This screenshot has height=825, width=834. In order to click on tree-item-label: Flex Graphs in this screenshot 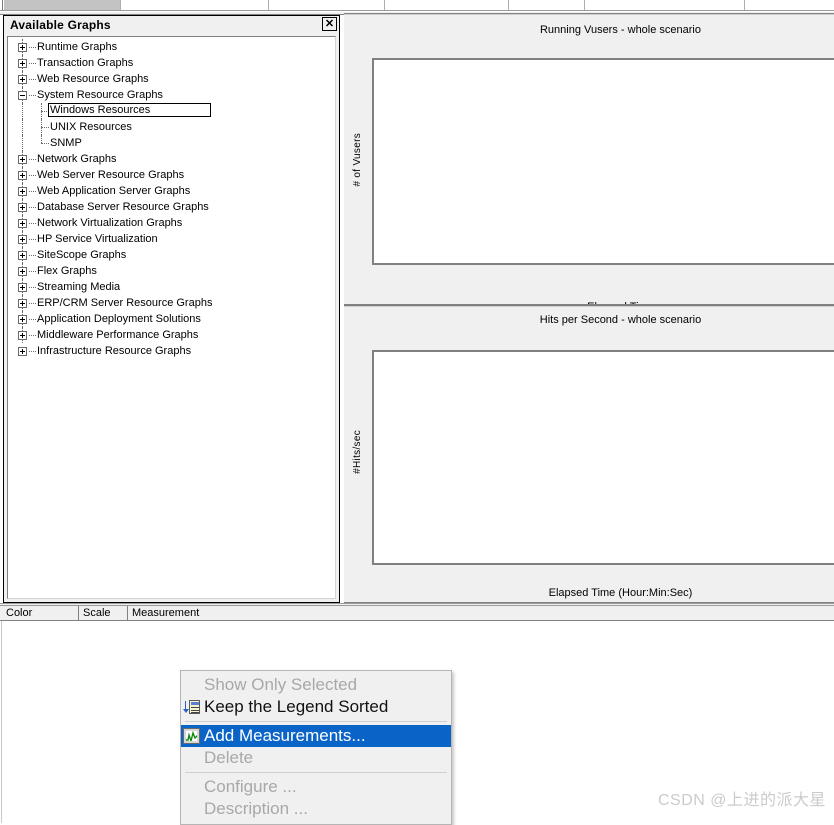, I will do `click(67, 271)`.